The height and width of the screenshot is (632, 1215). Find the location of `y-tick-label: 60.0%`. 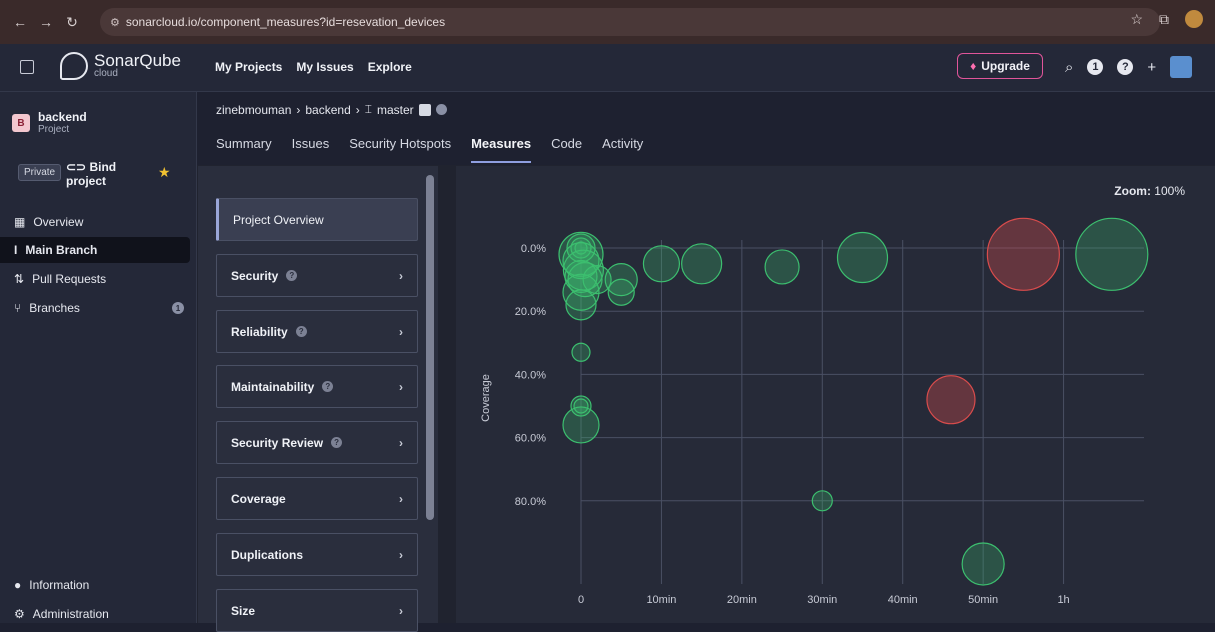

y-tick-label: 60.0% is located at coordinates (530, 439).